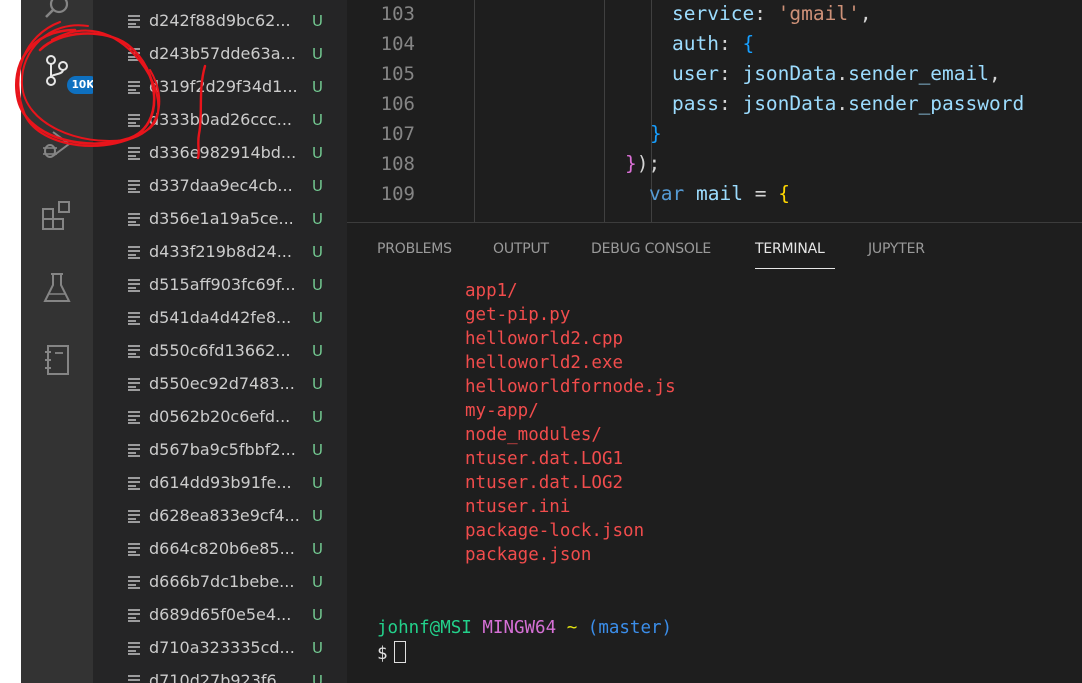 Image resolution: width=1082 pixels, height=683 pixels. I want to click on notebook-icon, so click(57, 360).